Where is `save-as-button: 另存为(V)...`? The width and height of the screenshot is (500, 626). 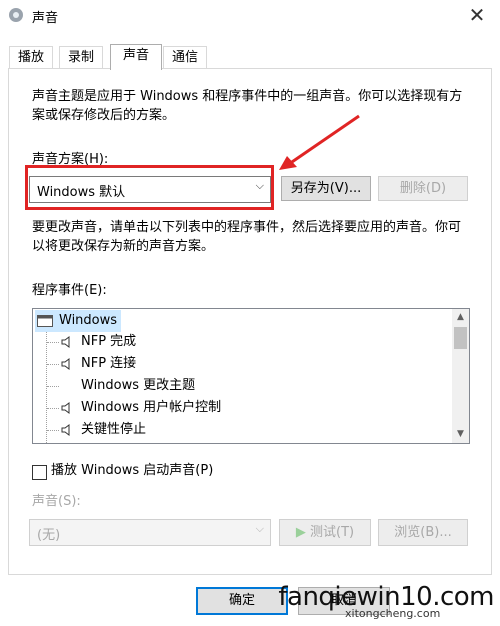 save-as-button: 另存为(V)... is located at coordinates (326, 188).